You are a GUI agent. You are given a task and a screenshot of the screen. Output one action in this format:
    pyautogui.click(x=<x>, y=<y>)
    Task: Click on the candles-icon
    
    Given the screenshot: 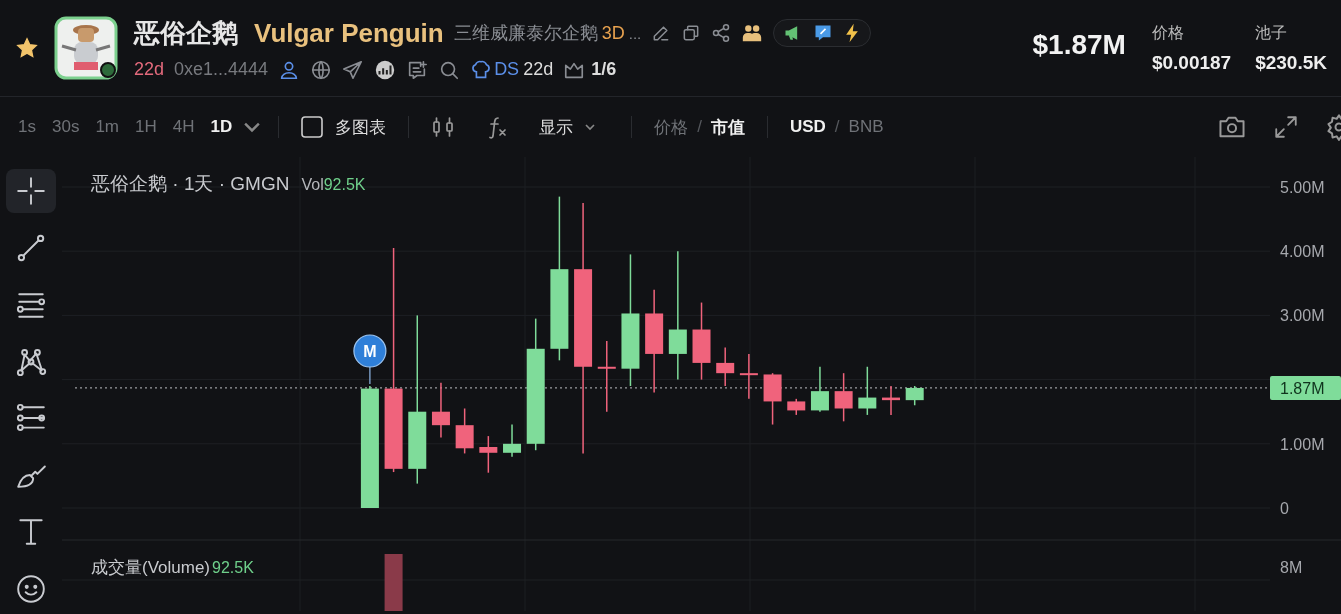 What is the action you would take?
    pyautogui.click(x=443, y=127)
    